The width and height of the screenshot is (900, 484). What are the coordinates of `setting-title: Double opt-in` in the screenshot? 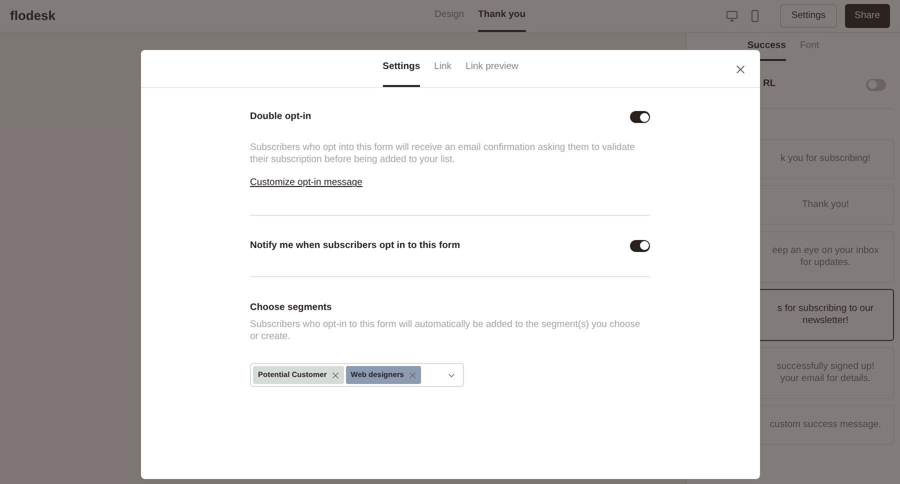 It's located at (281, 117).